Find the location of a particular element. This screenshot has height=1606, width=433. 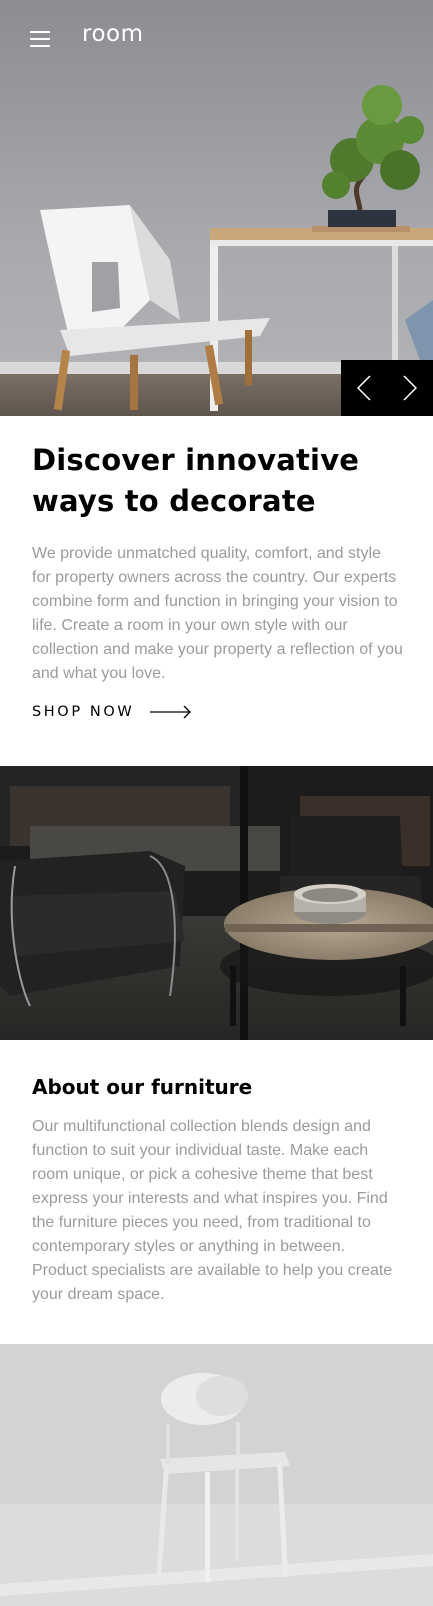

about-title: About our furniture is located at coordinates (142, 1087).